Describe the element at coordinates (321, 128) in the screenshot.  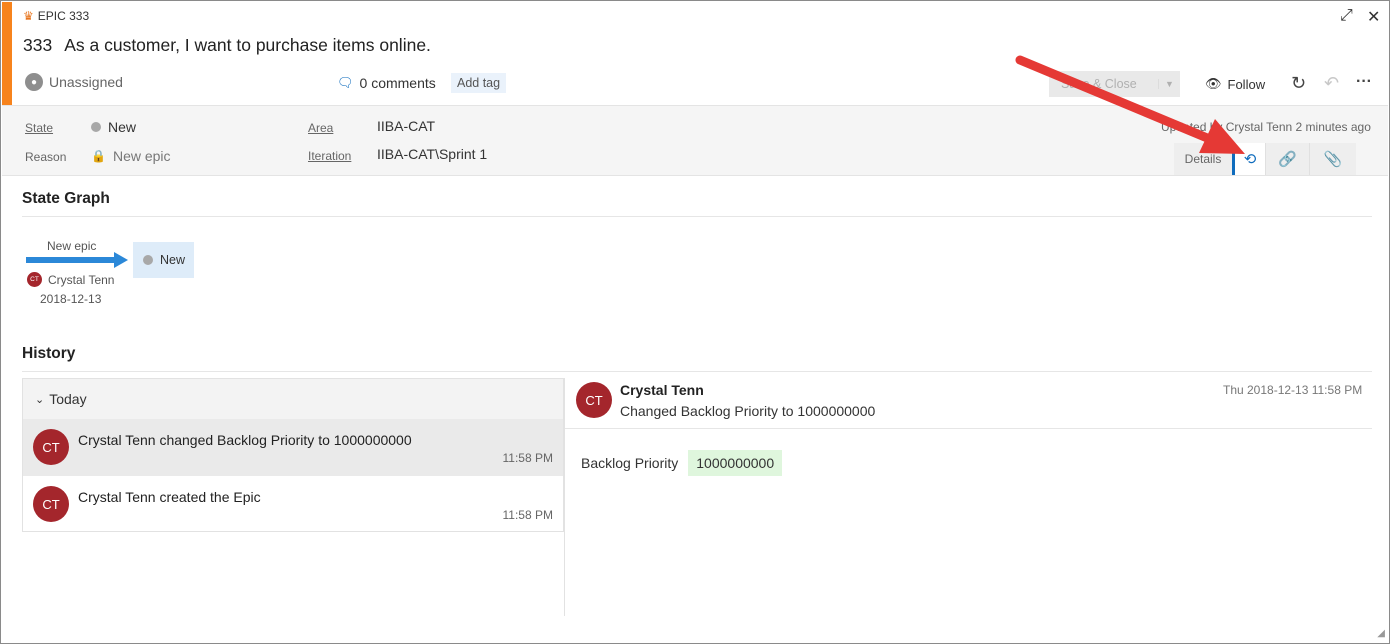
I see `area-label: Area` at that location.